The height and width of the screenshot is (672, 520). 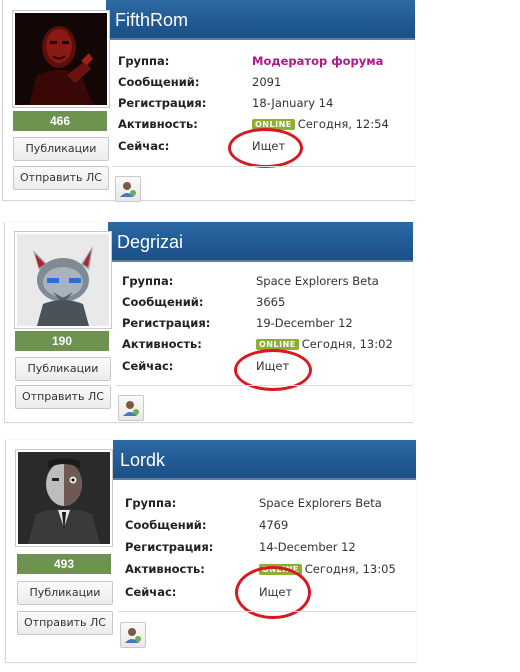 I want to click on reputation-badge: 493, so click(x=64, y=564).